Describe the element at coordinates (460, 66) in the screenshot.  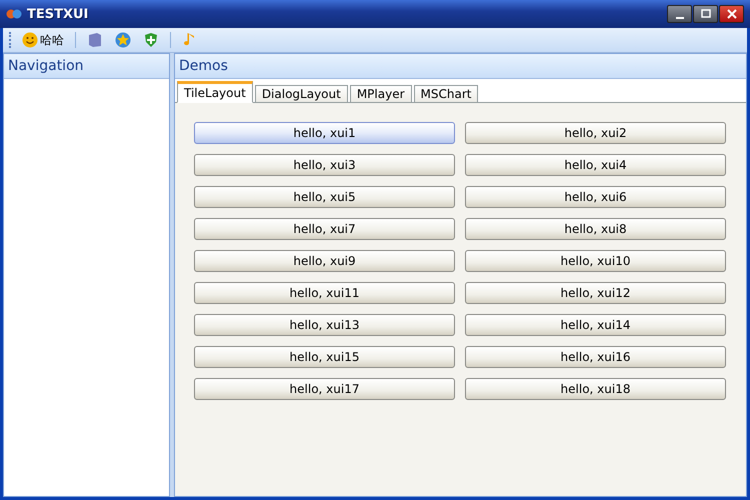
I see `panel-title: Demos` at that location.